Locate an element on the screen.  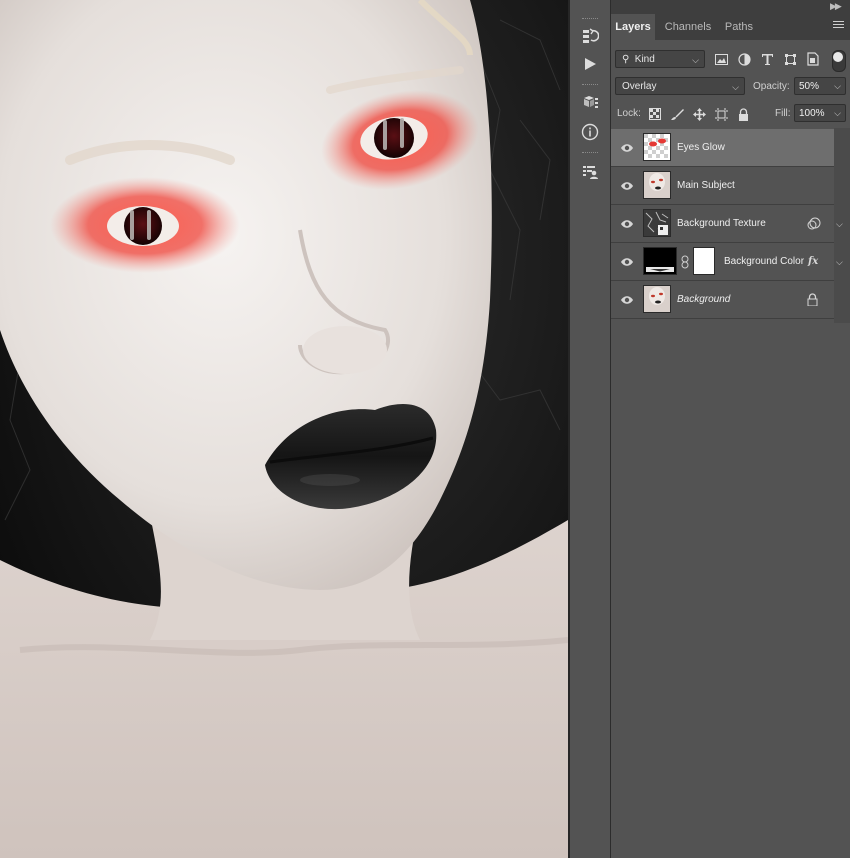
lock-icon is located at coordinates (812, 299).